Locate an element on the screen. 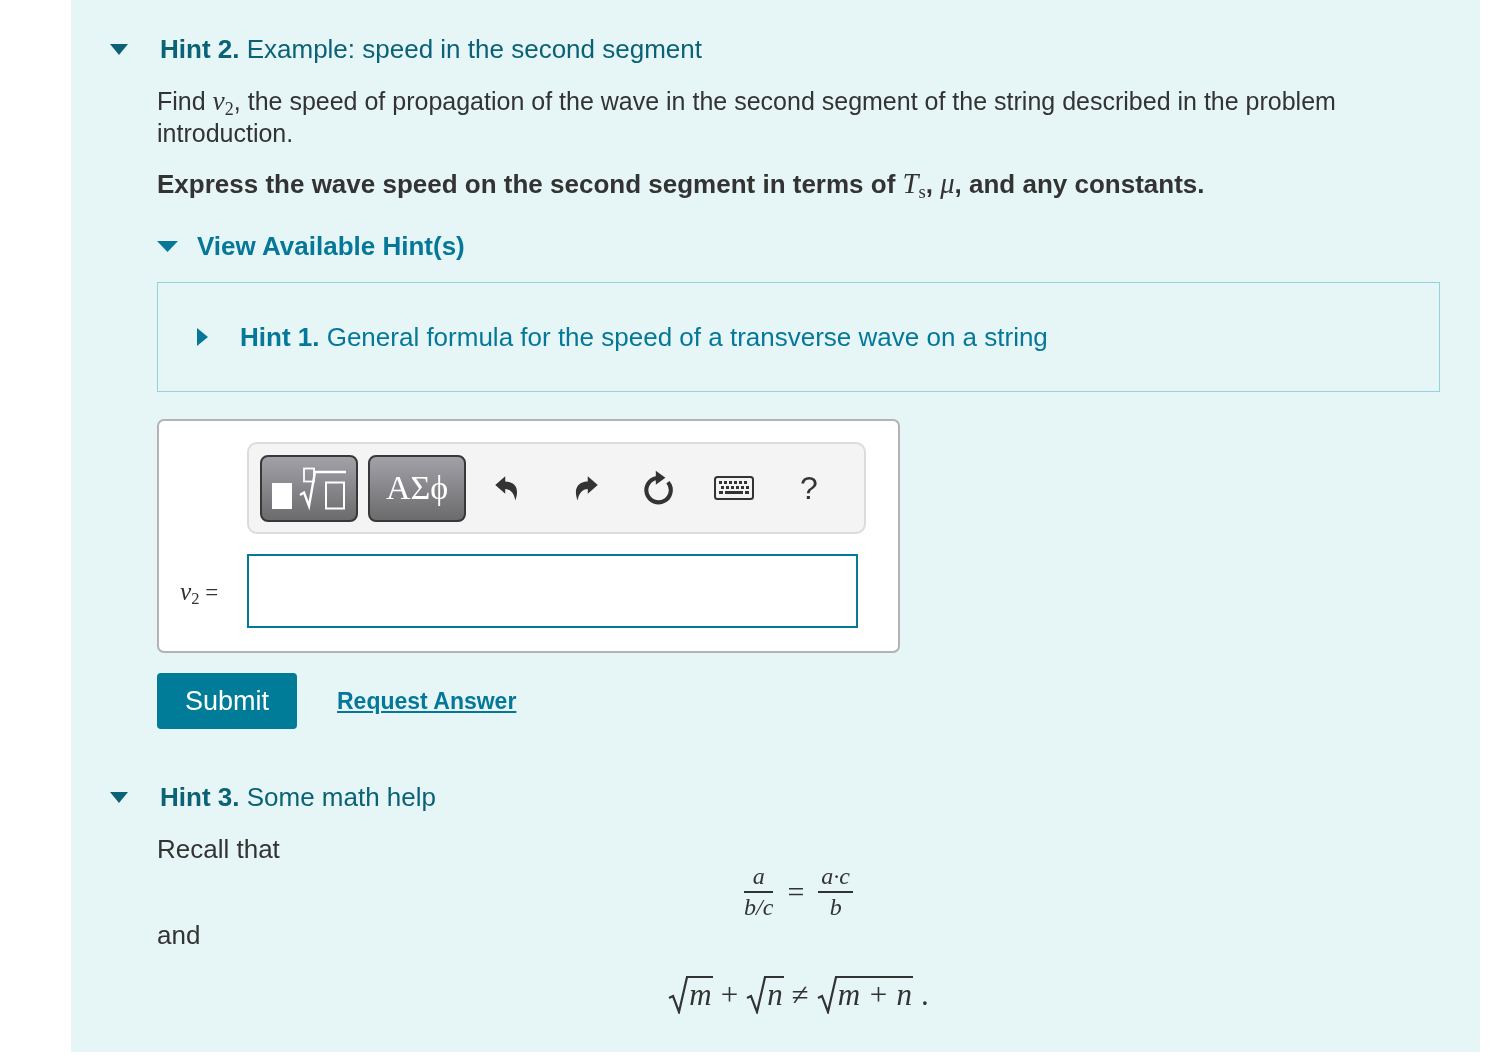  keyboard-icon is located at coordinates (734, 488).